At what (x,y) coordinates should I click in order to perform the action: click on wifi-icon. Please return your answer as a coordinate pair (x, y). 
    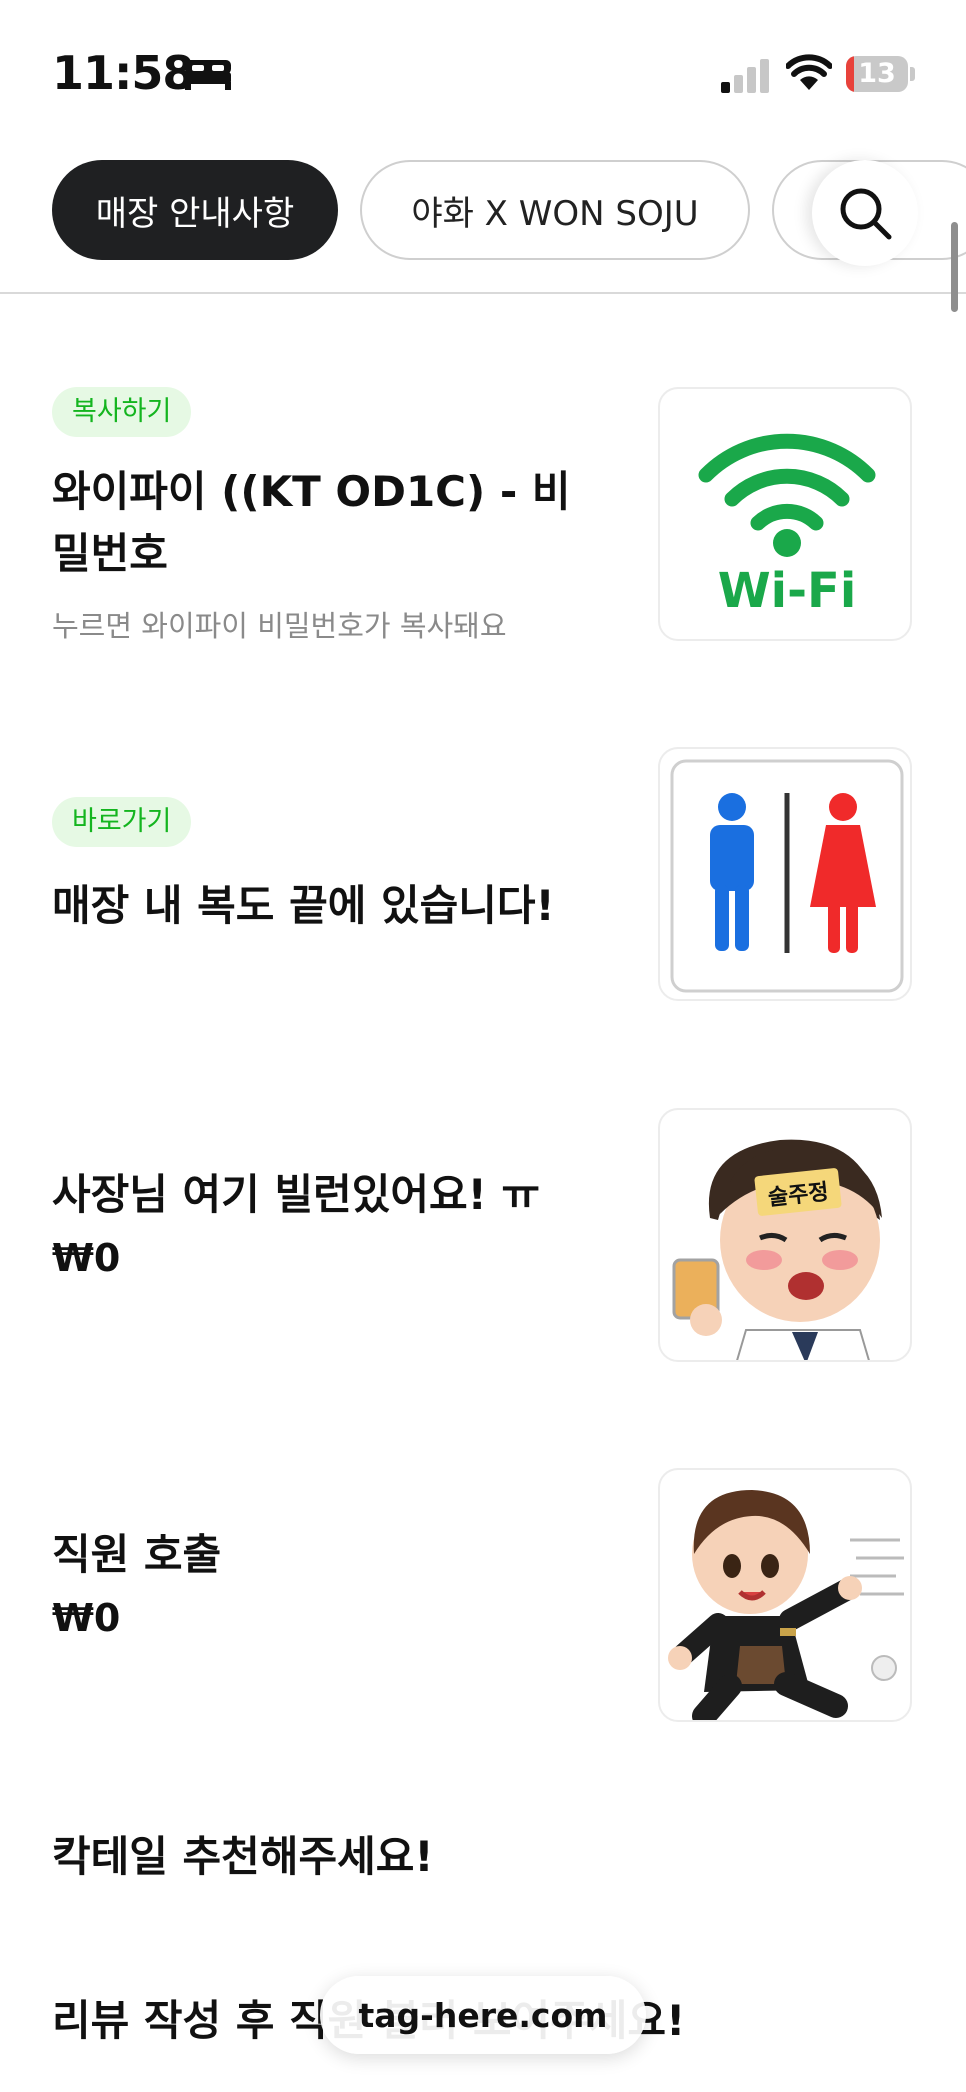
    Looking at the image, I should click on (809, 72).